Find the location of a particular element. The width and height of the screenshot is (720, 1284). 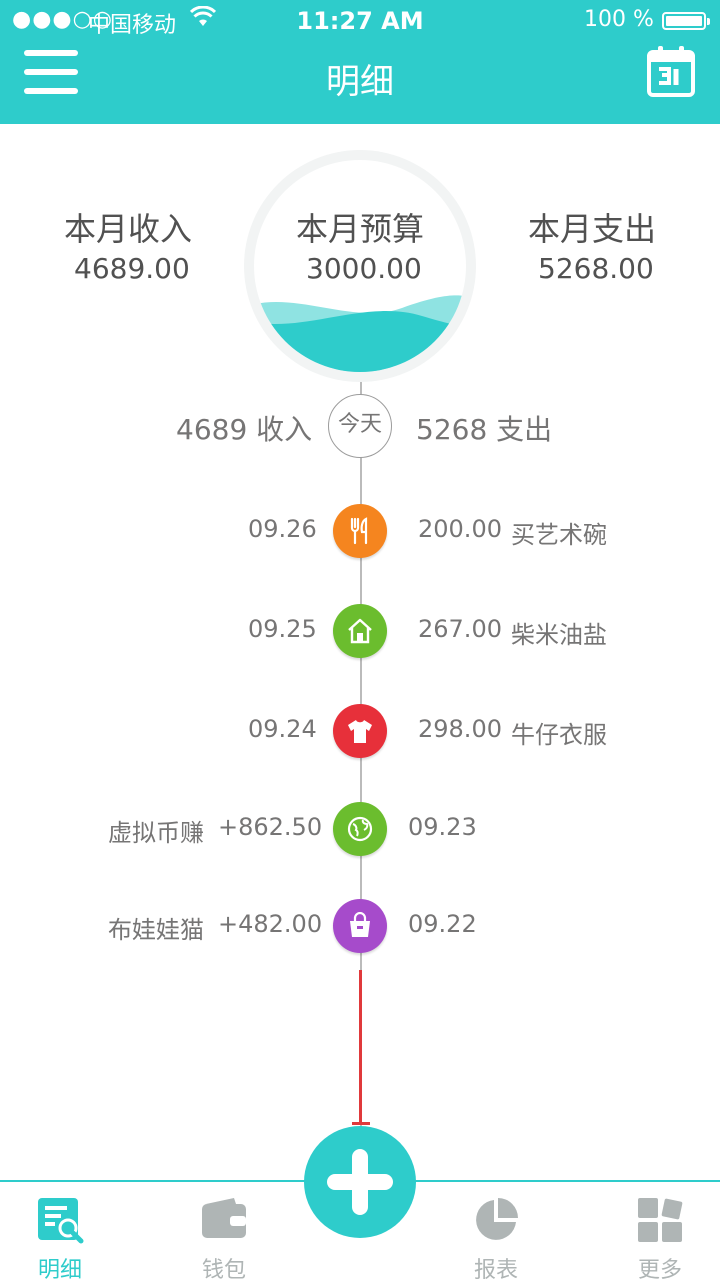

expense-label: 本月支出 is located at coordinates (592, 229).